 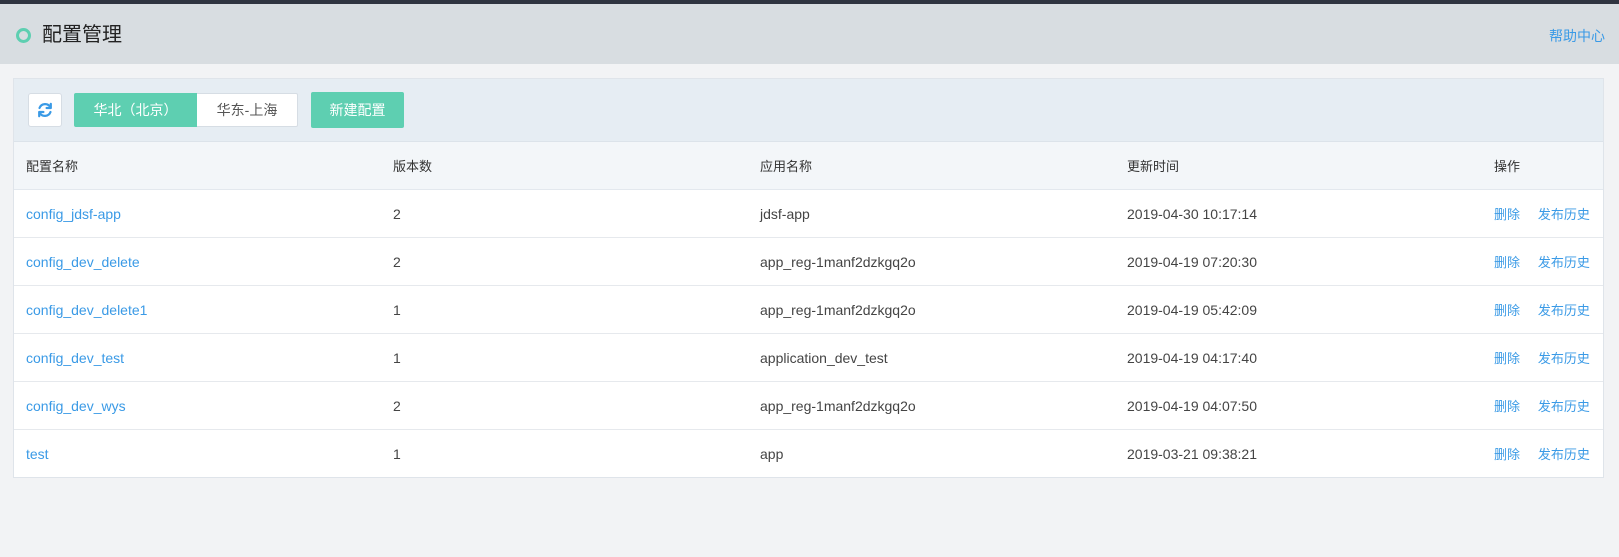 I want to click on new-config-button: 新建配置, so click(x=357, y=110).